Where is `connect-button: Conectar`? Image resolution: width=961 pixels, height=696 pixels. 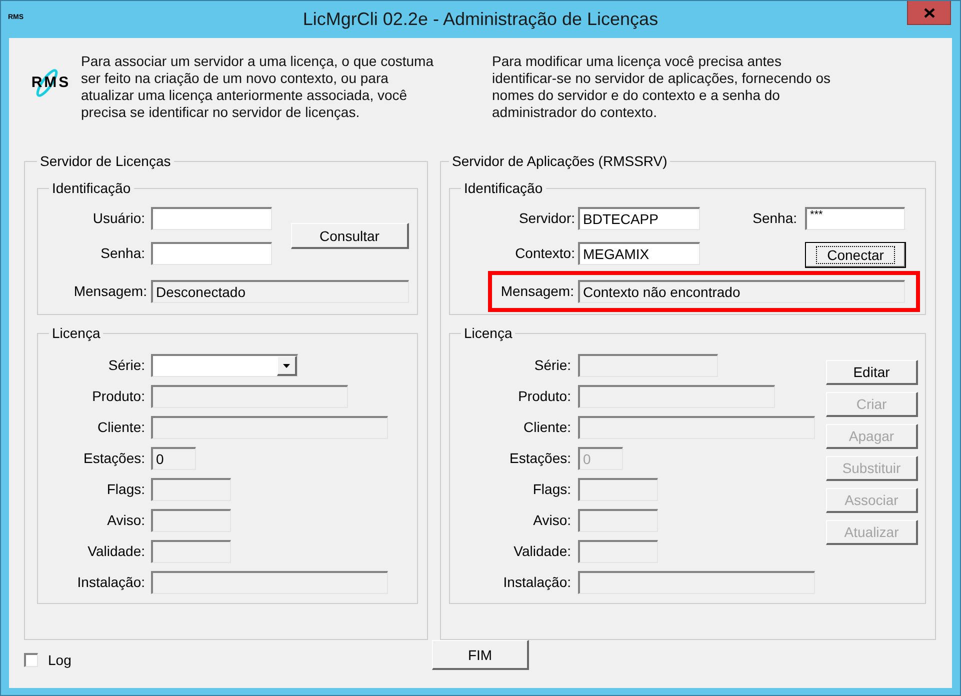 connect-button: Conectar is located at coordinates (855, 255).